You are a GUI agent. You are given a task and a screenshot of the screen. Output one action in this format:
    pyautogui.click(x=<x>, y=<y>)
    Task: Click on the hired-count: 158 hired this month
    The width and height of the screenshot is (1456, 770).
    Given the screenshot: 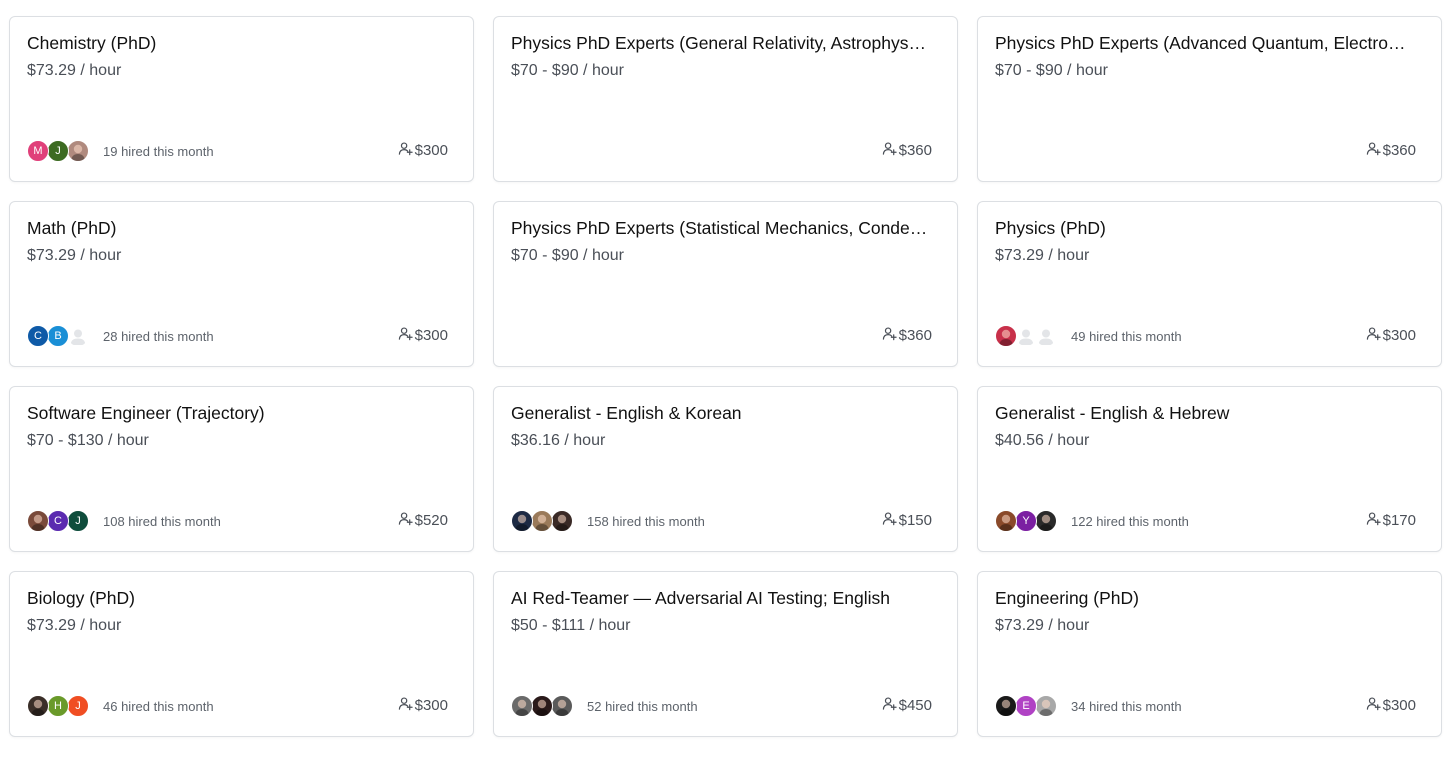 What is the action you would take?
    pyautogui.click(x=646, y=521)
    